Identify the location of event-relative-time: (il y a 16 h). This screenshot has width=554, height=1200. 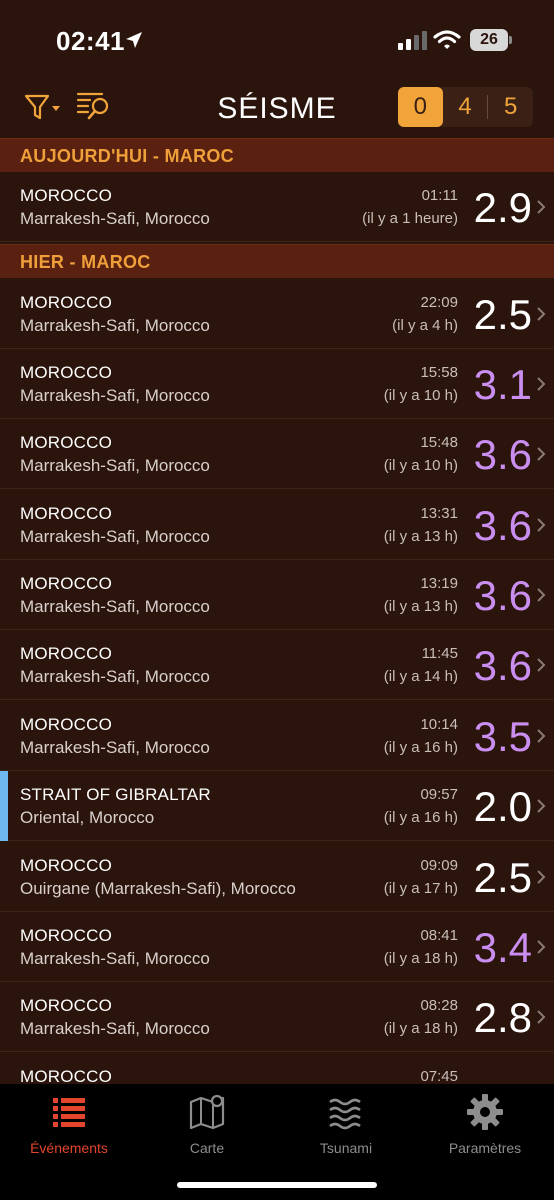
(420, 747).